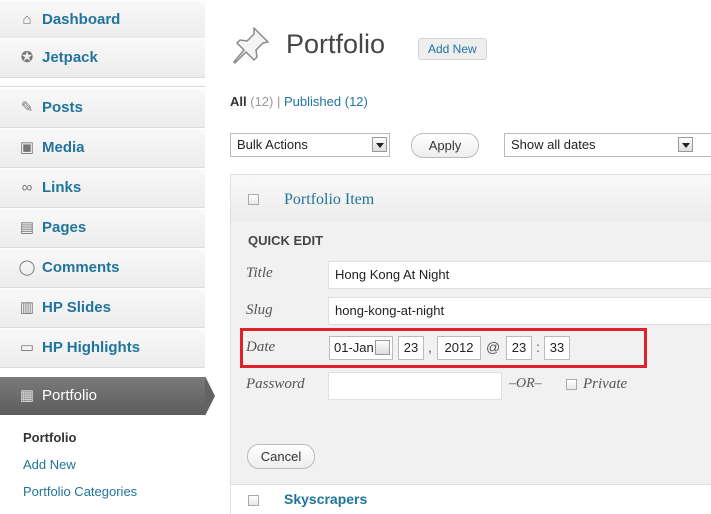 Image resolution: width=711 pixels, height=514 pixels. What do you see at coordinates (275, 384) in the screenshot?
I see `password-label: Password` at bounding box center [275, 384].